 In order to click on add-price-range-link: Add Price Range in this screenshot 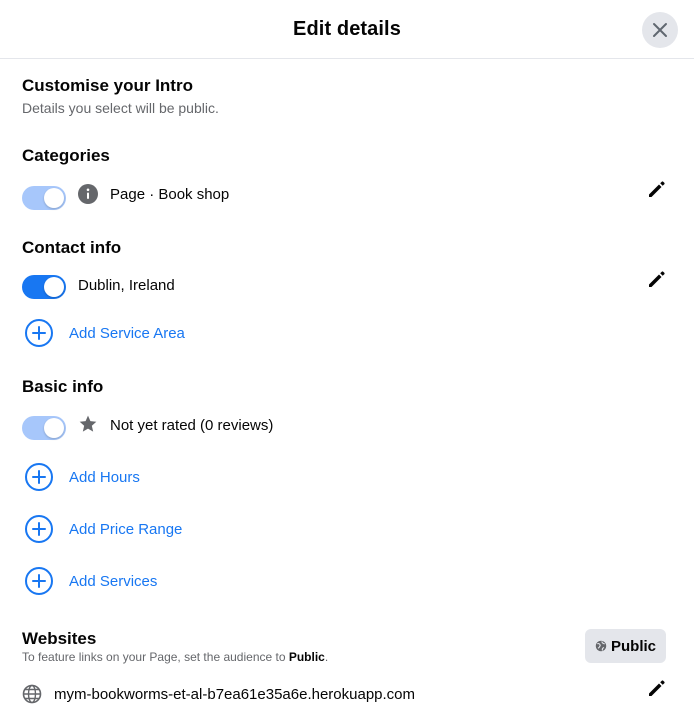, I will do `click(125, 529)`.